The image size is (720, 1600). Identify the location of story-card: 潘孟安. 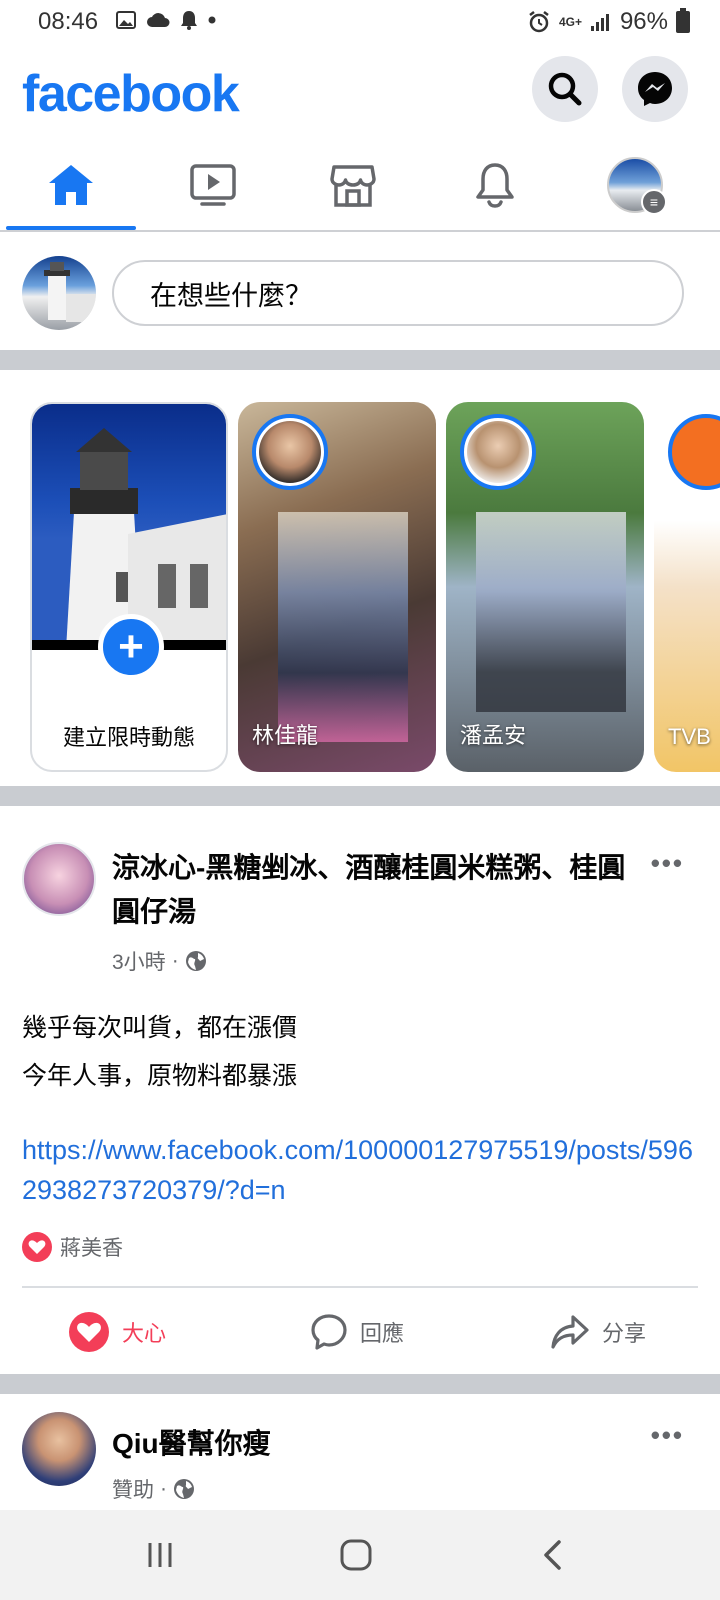
(545, 587).